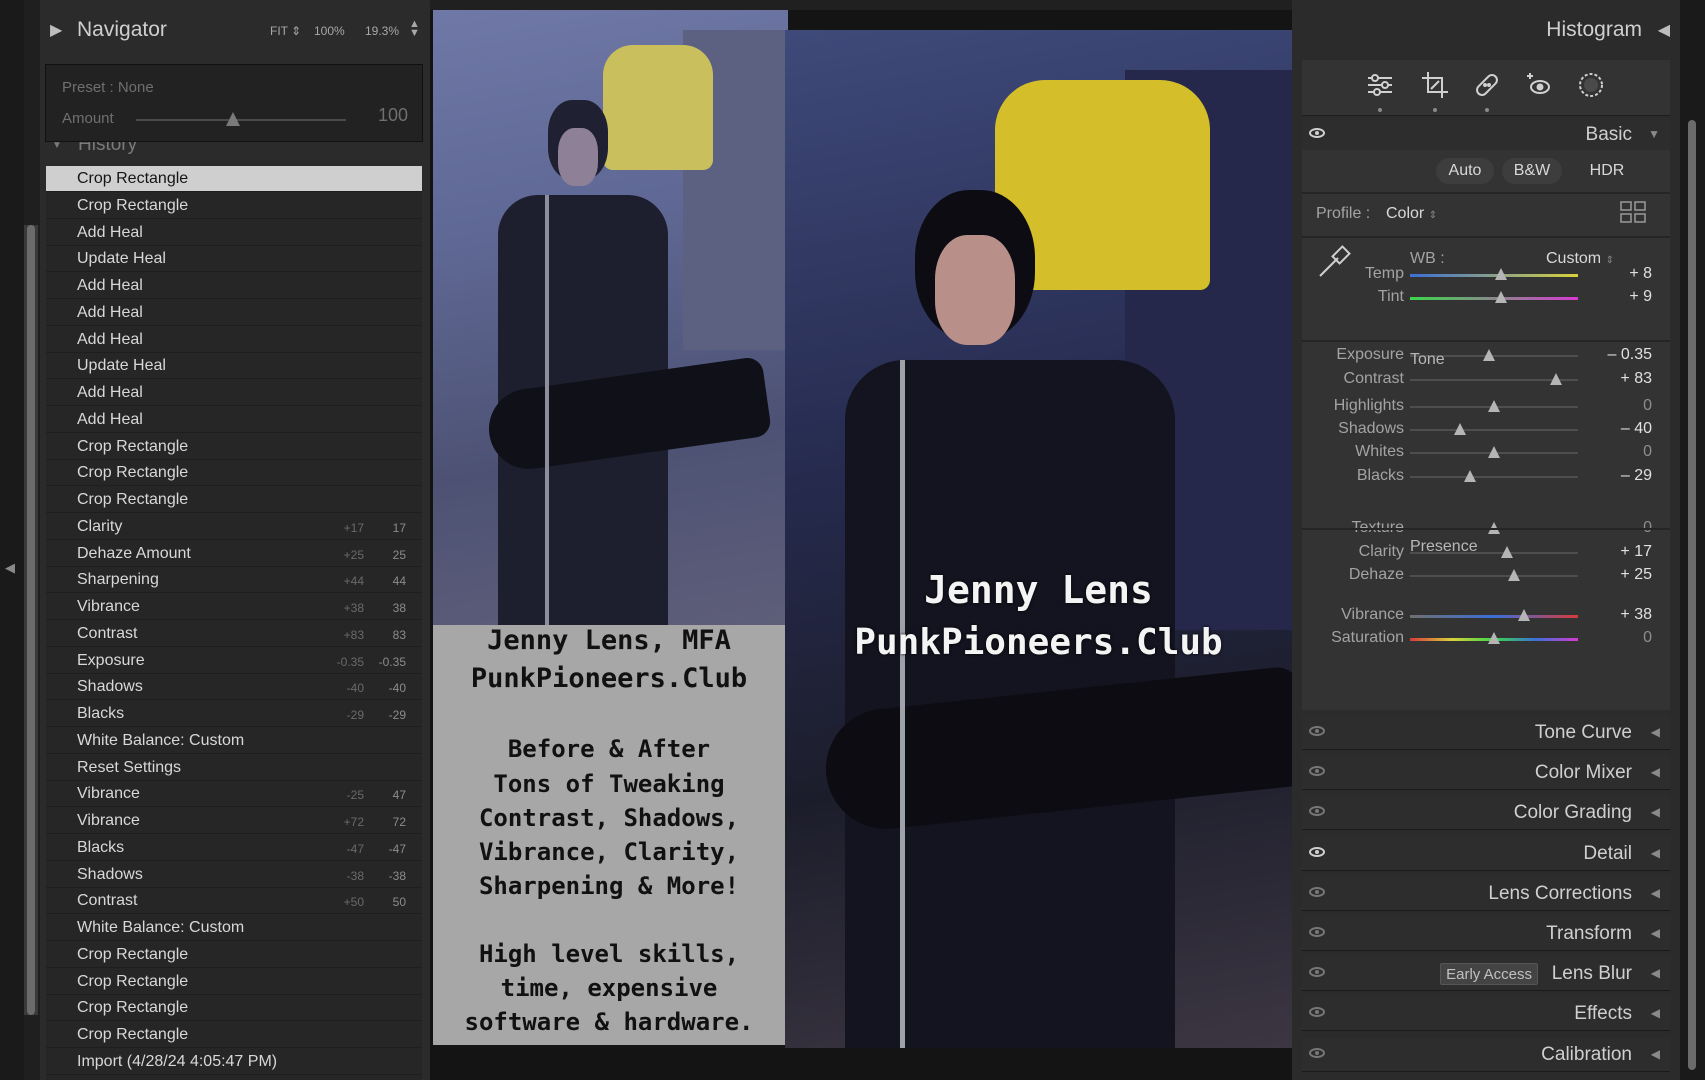  Describe the element at coordinates (234, 794) in the screenshot. I see `history-item: Vibrance -25 47` at that location.